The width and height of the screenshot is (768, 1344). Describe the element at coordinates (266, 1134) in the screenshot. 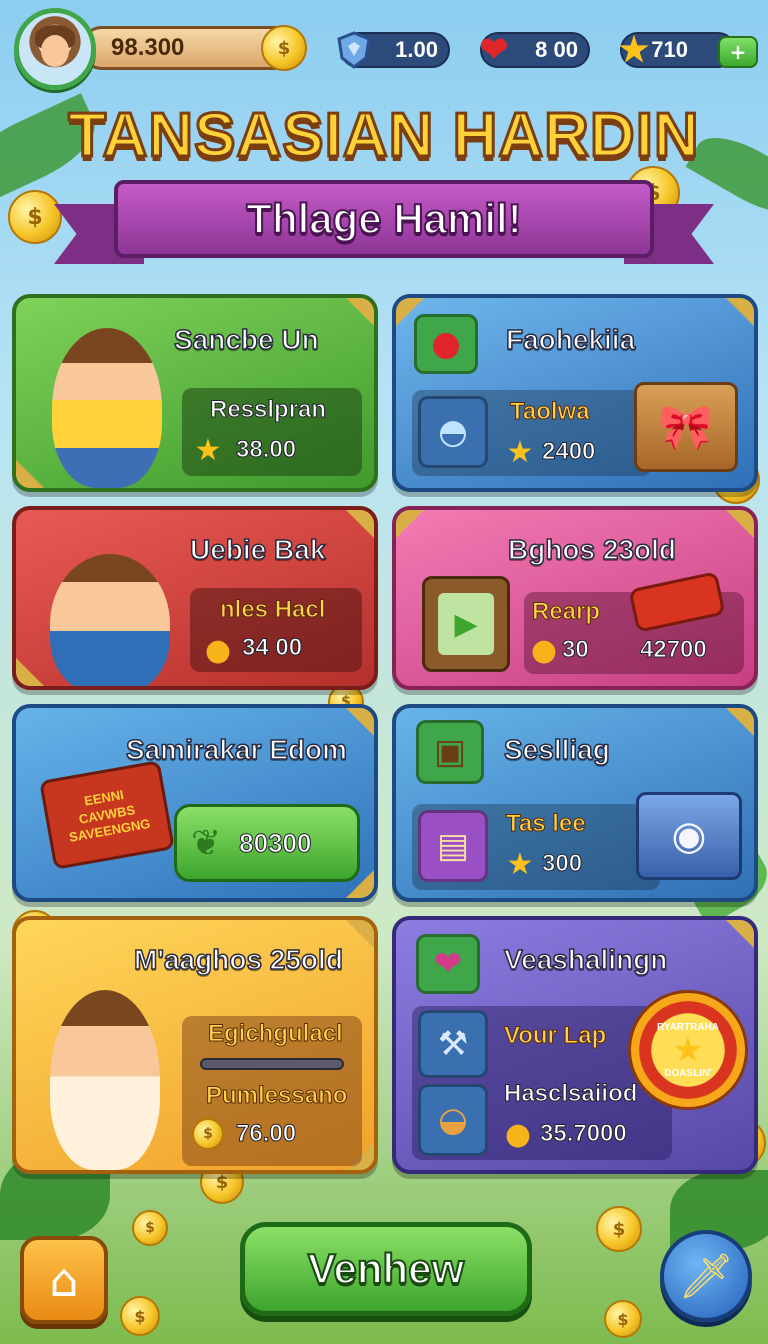

I see `reward-value: 76.00` at that location.